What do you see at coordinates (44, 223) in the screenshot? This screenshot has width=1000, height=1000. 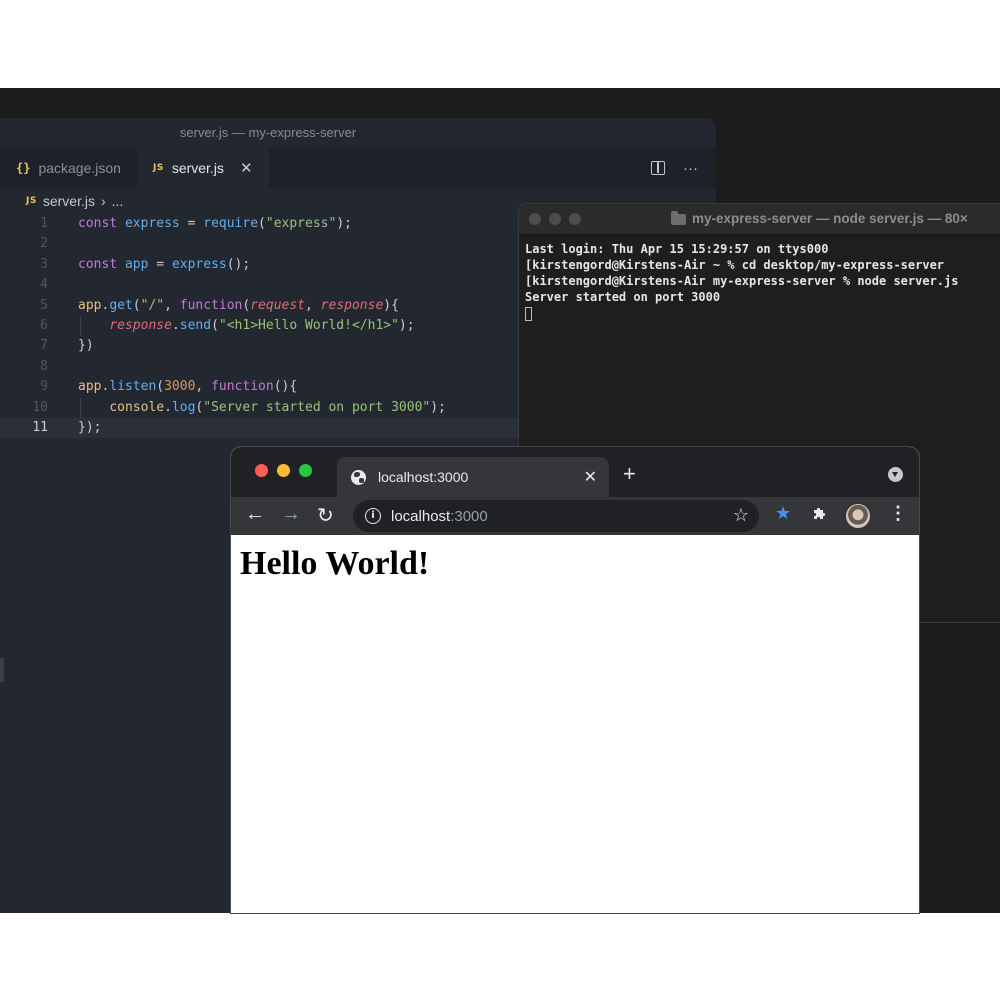 I see `line-number: 1` at bounding box center [44, 223].